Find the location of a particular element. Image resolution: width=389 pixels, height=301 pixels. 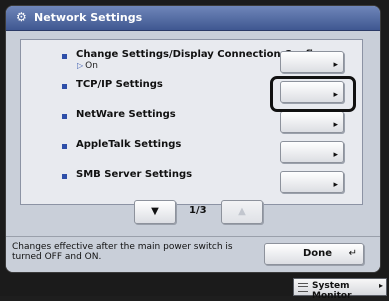

settings-icon: ⚙ is located at coordinates (21, 17).